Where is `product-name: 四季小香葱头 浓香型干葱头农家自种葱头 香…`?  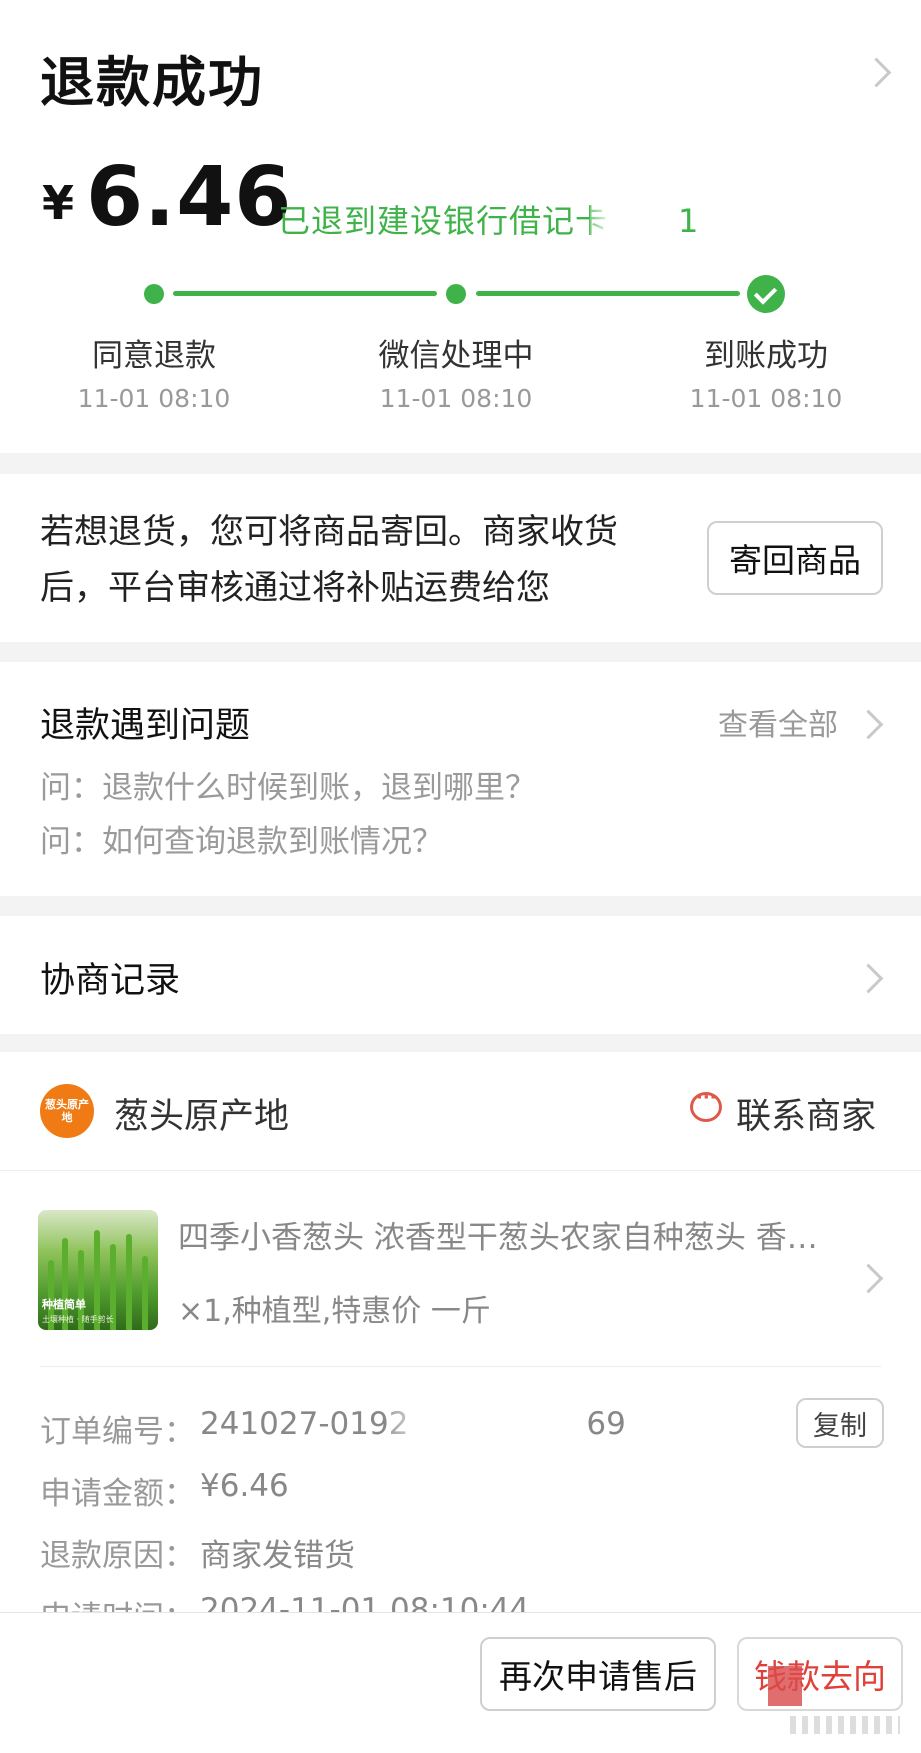 product-name: 四季小香葱头 浓香型干葱头农家自种葱头 香… is located at coordinates (508, 1234).